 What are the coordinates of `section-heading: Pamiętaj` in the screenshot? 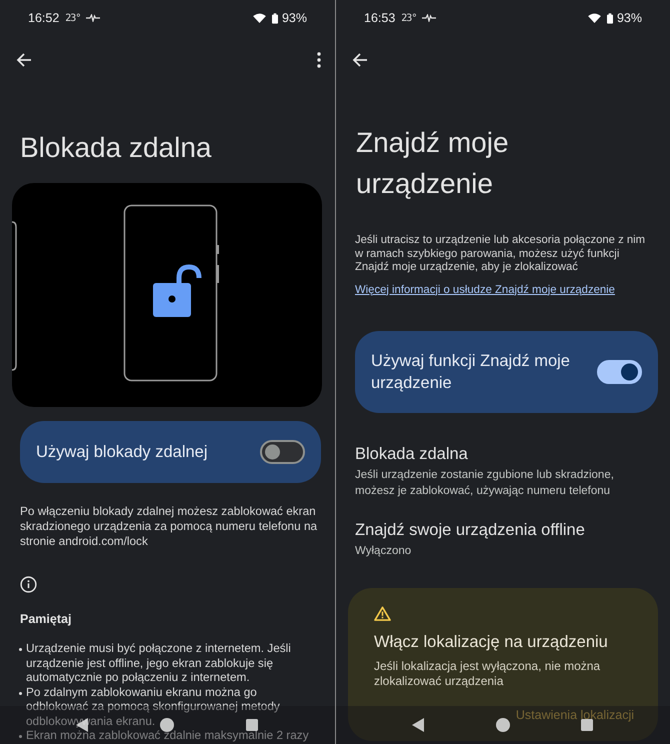 It's located at (46, 619).